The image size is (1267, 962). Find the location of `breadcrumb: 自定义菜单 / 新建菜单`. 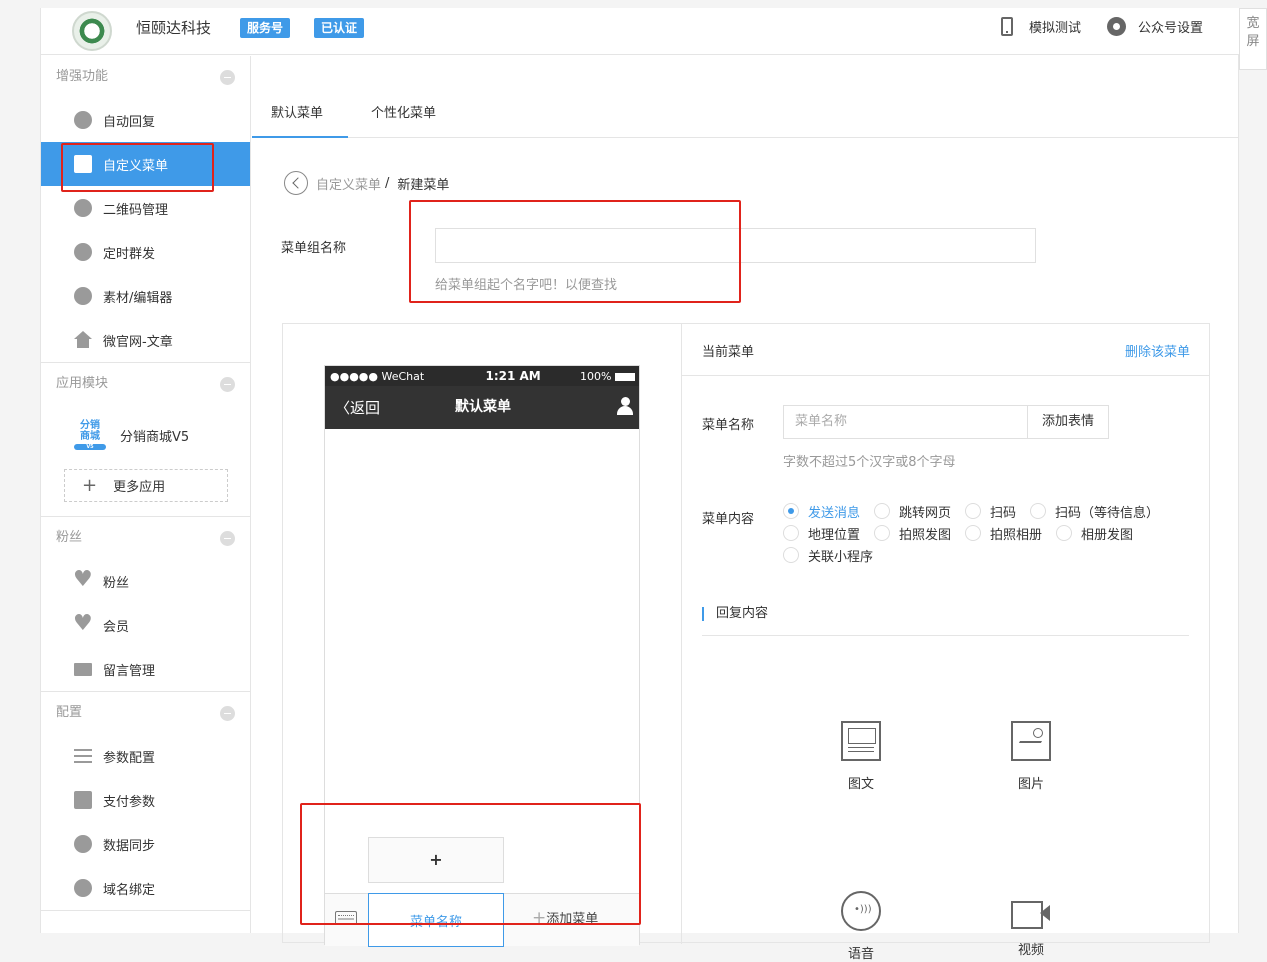

breadcrumb: 自定义菜单 / 新建菜单 is located at coordinates (366, 183).